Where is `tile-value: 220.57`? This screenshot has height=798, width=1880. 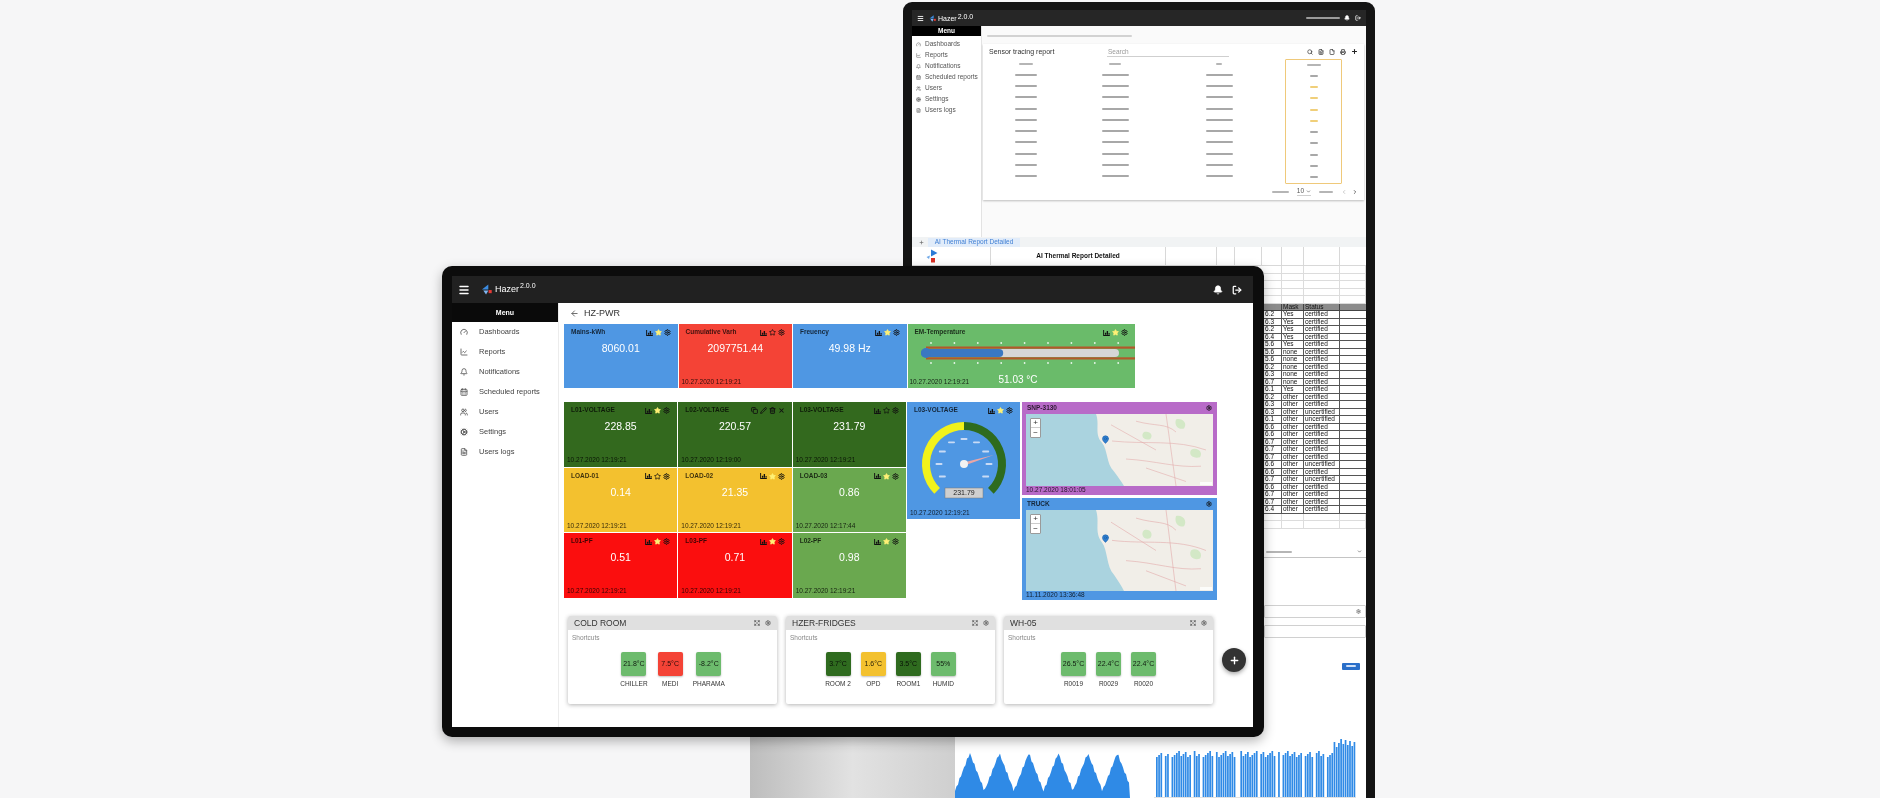 tile-value: 220.57 is located at coordinates (735, 426).